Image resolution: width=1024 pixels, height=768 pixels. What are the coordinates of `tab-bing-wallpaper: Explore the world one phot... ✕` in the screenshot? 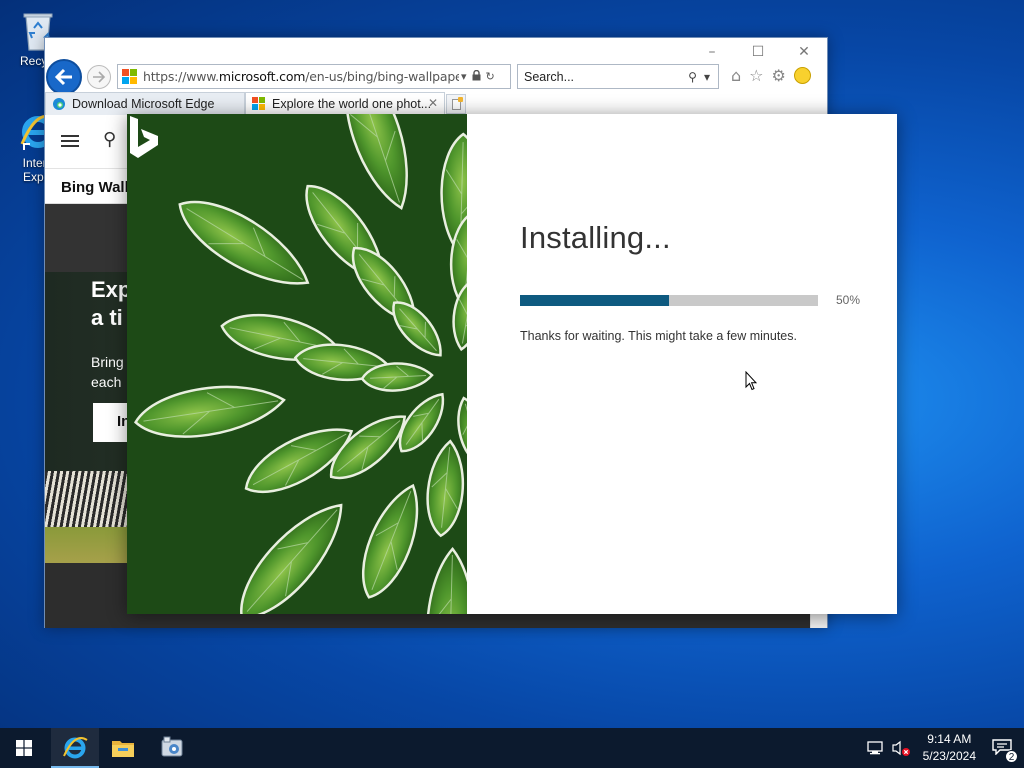 It's located at (345, 103).